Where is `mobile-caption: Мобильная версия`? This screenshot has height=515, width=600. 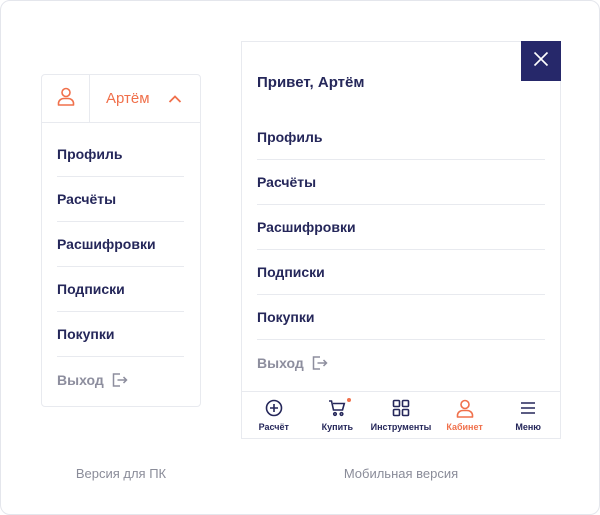
mobile-caption: Мобильная версия is located at coordinates (401, 473).